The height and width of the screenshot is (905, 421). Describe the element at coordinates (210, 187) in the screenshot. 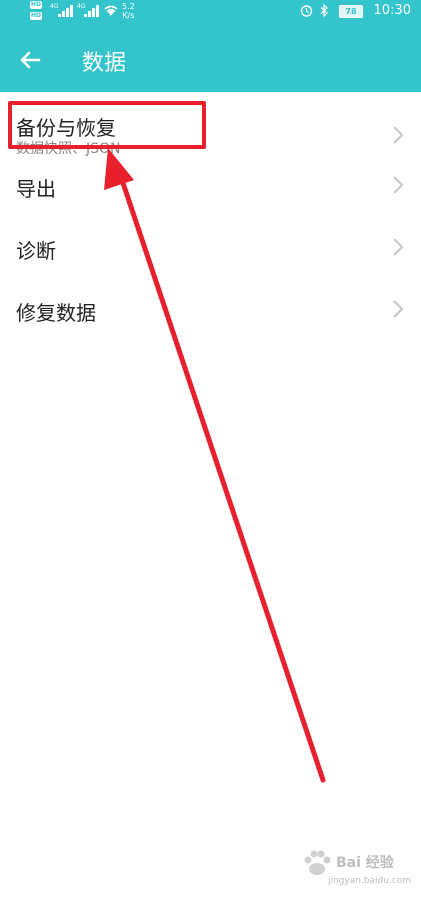

I see `list-item-export: 导出` at that location.